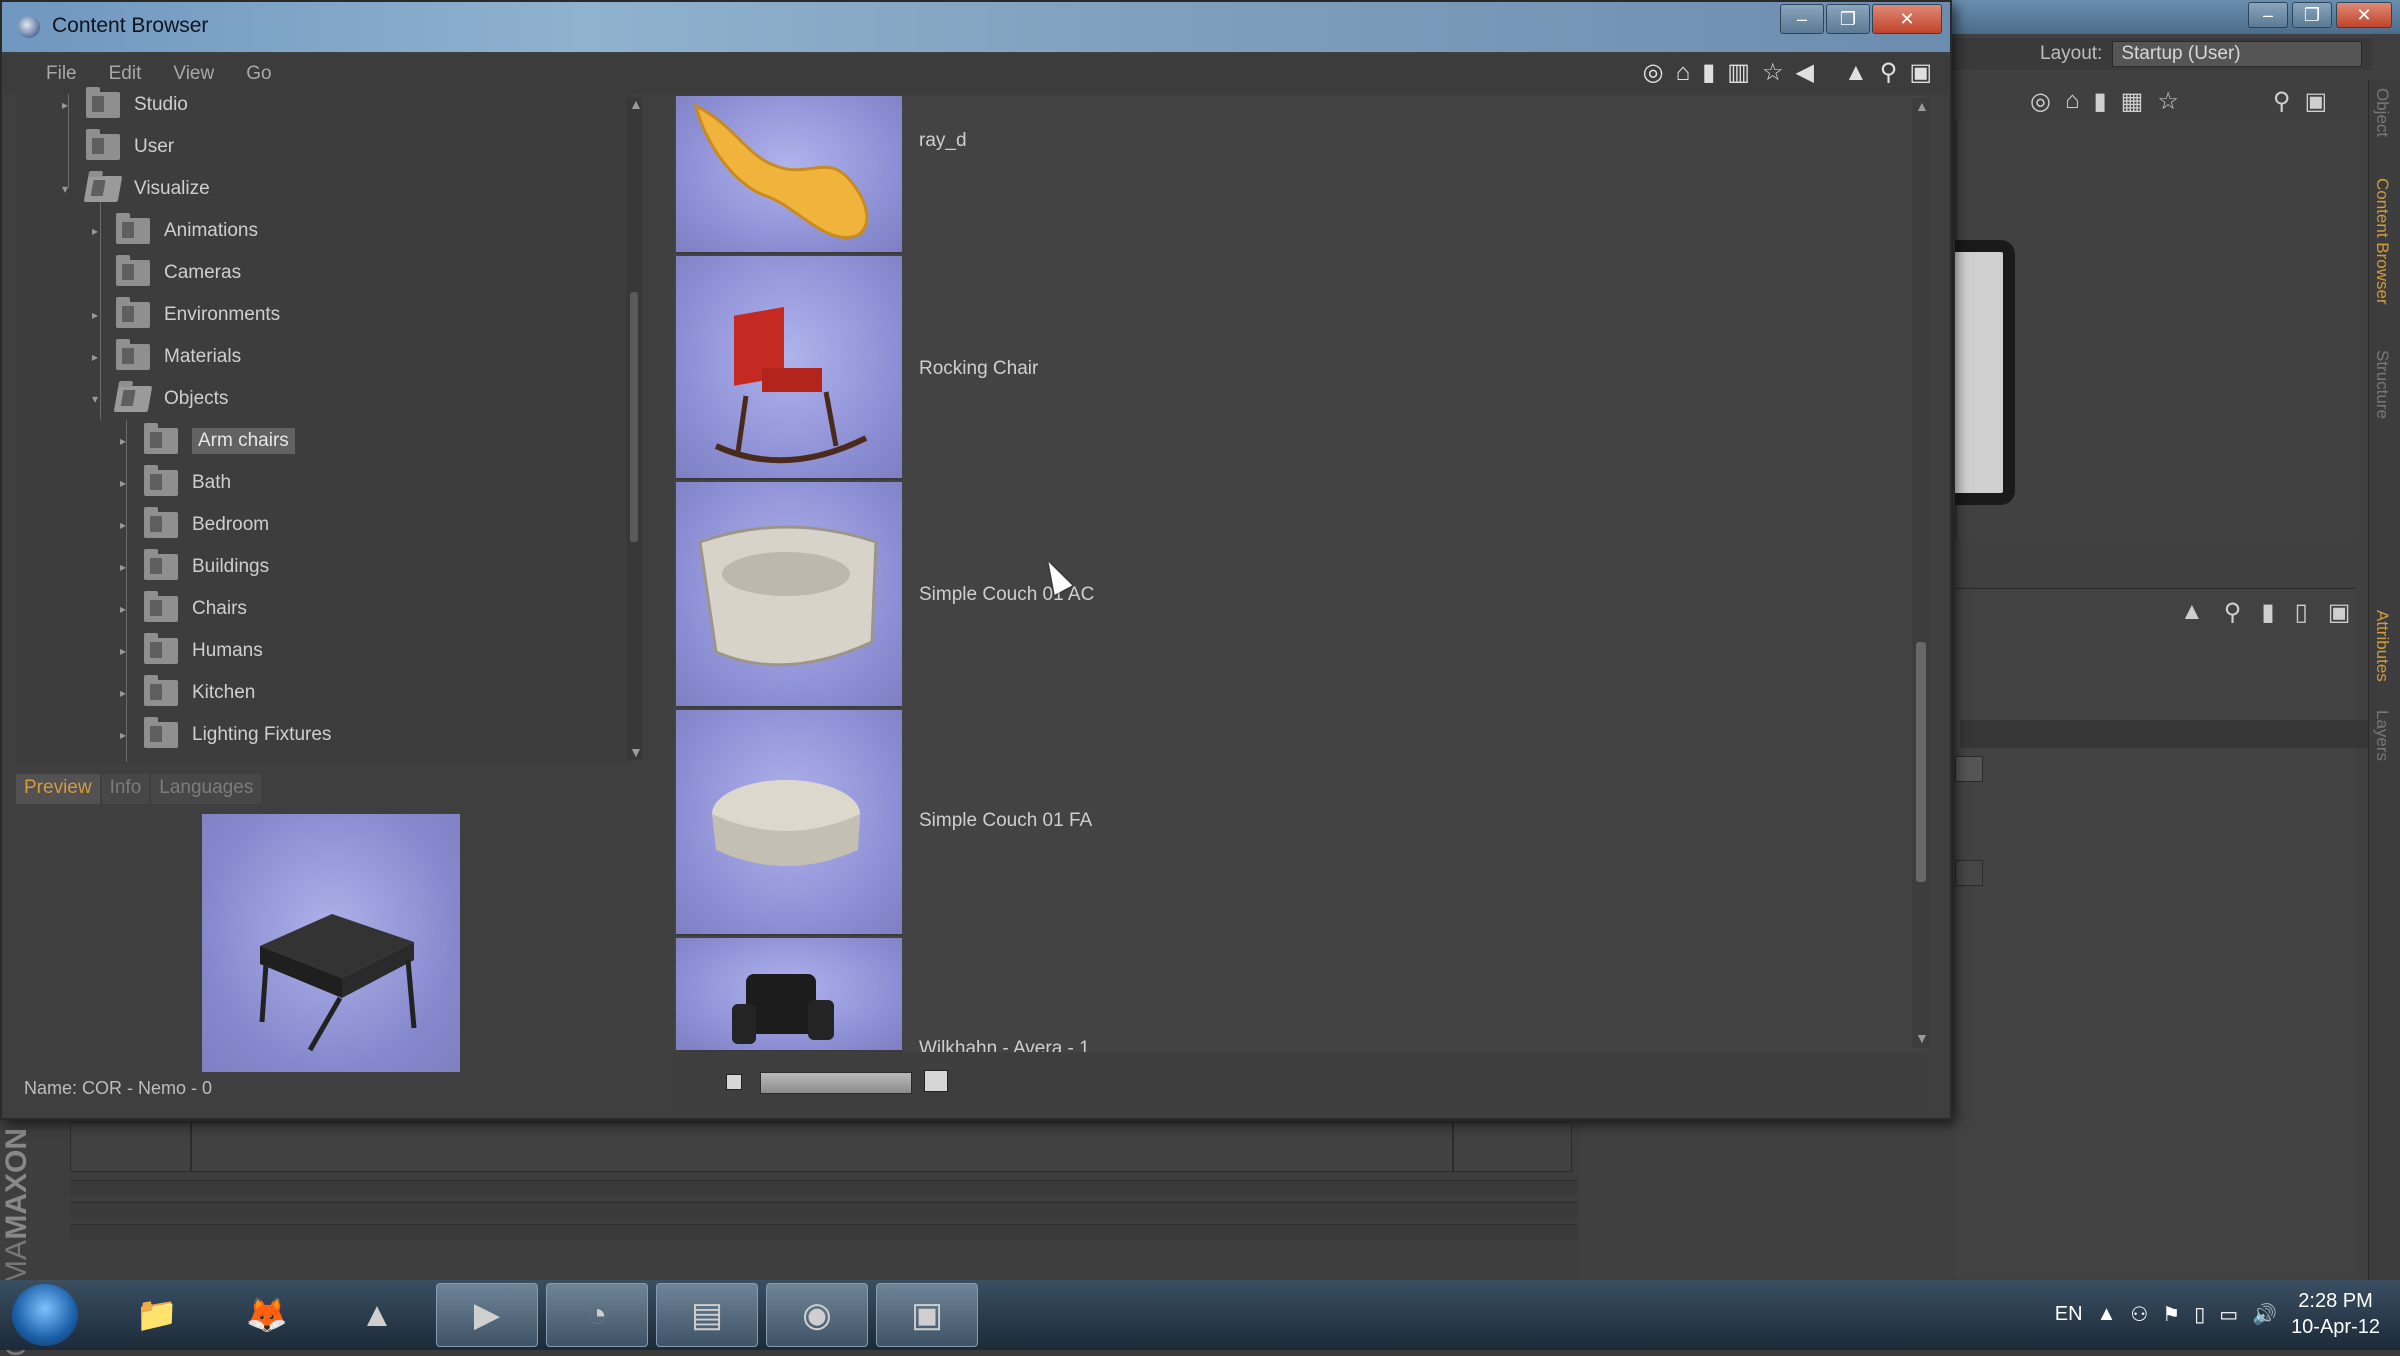 The image size is (2400, 1356). What do you see at coordinates (936, 1081) in the screenshot?
I see `large-thumbnail-icon` at bounding box center [936, 1081].